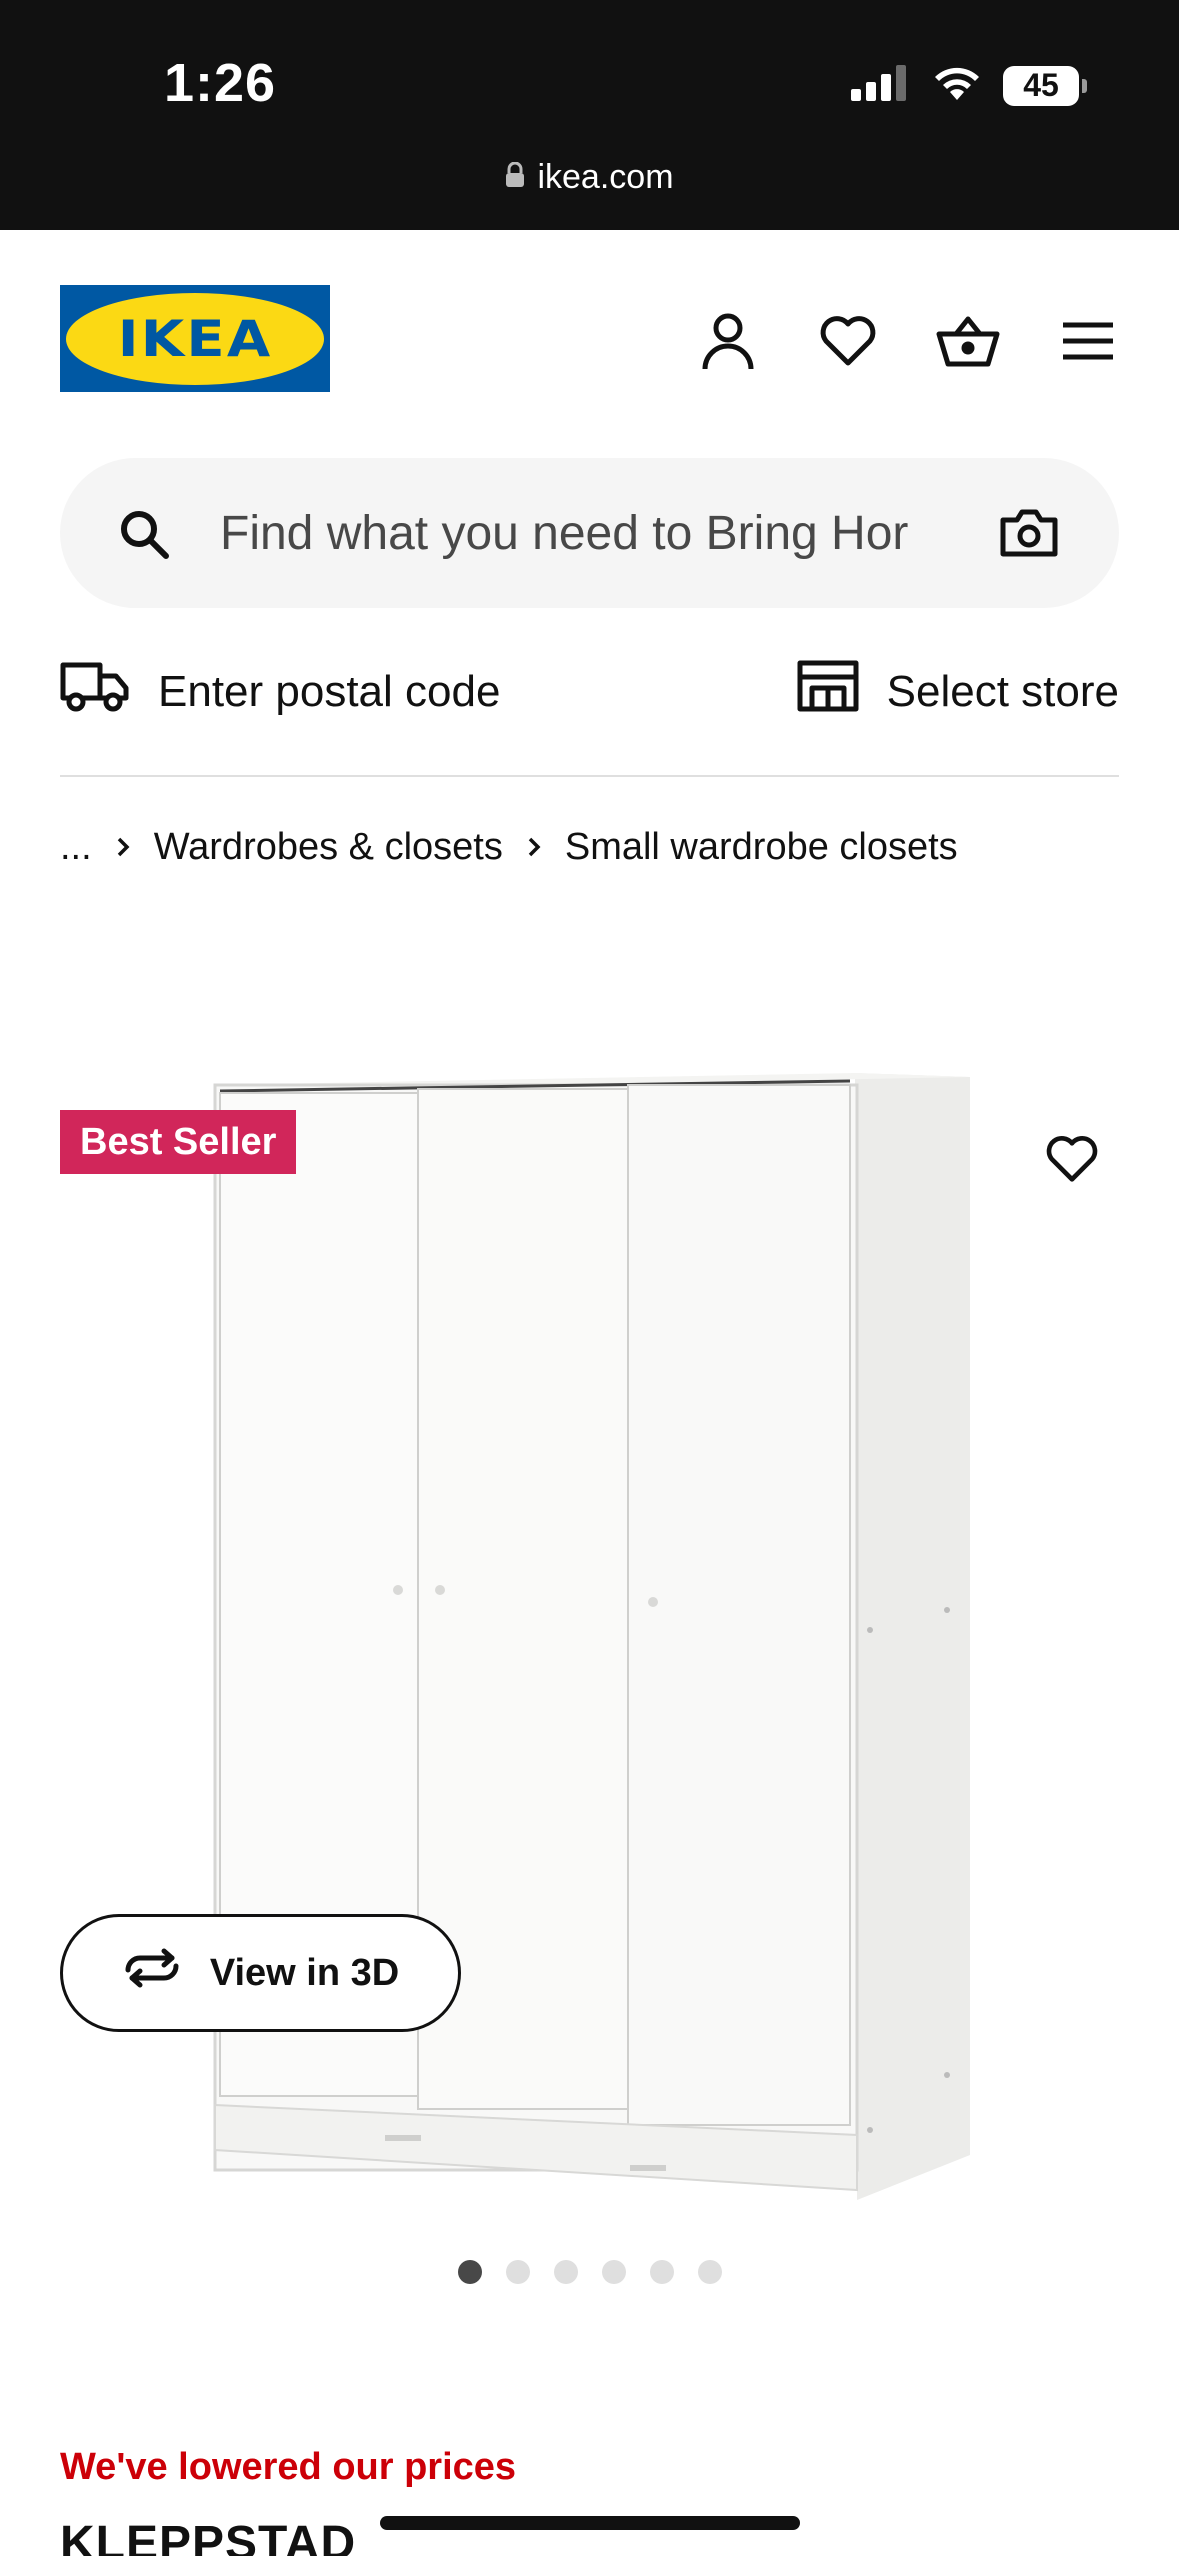 This screenshot has height=2556, width=1179. Describe the element at coordinates (881, 85) in the screenshot. I see `signal-icon` at that location.